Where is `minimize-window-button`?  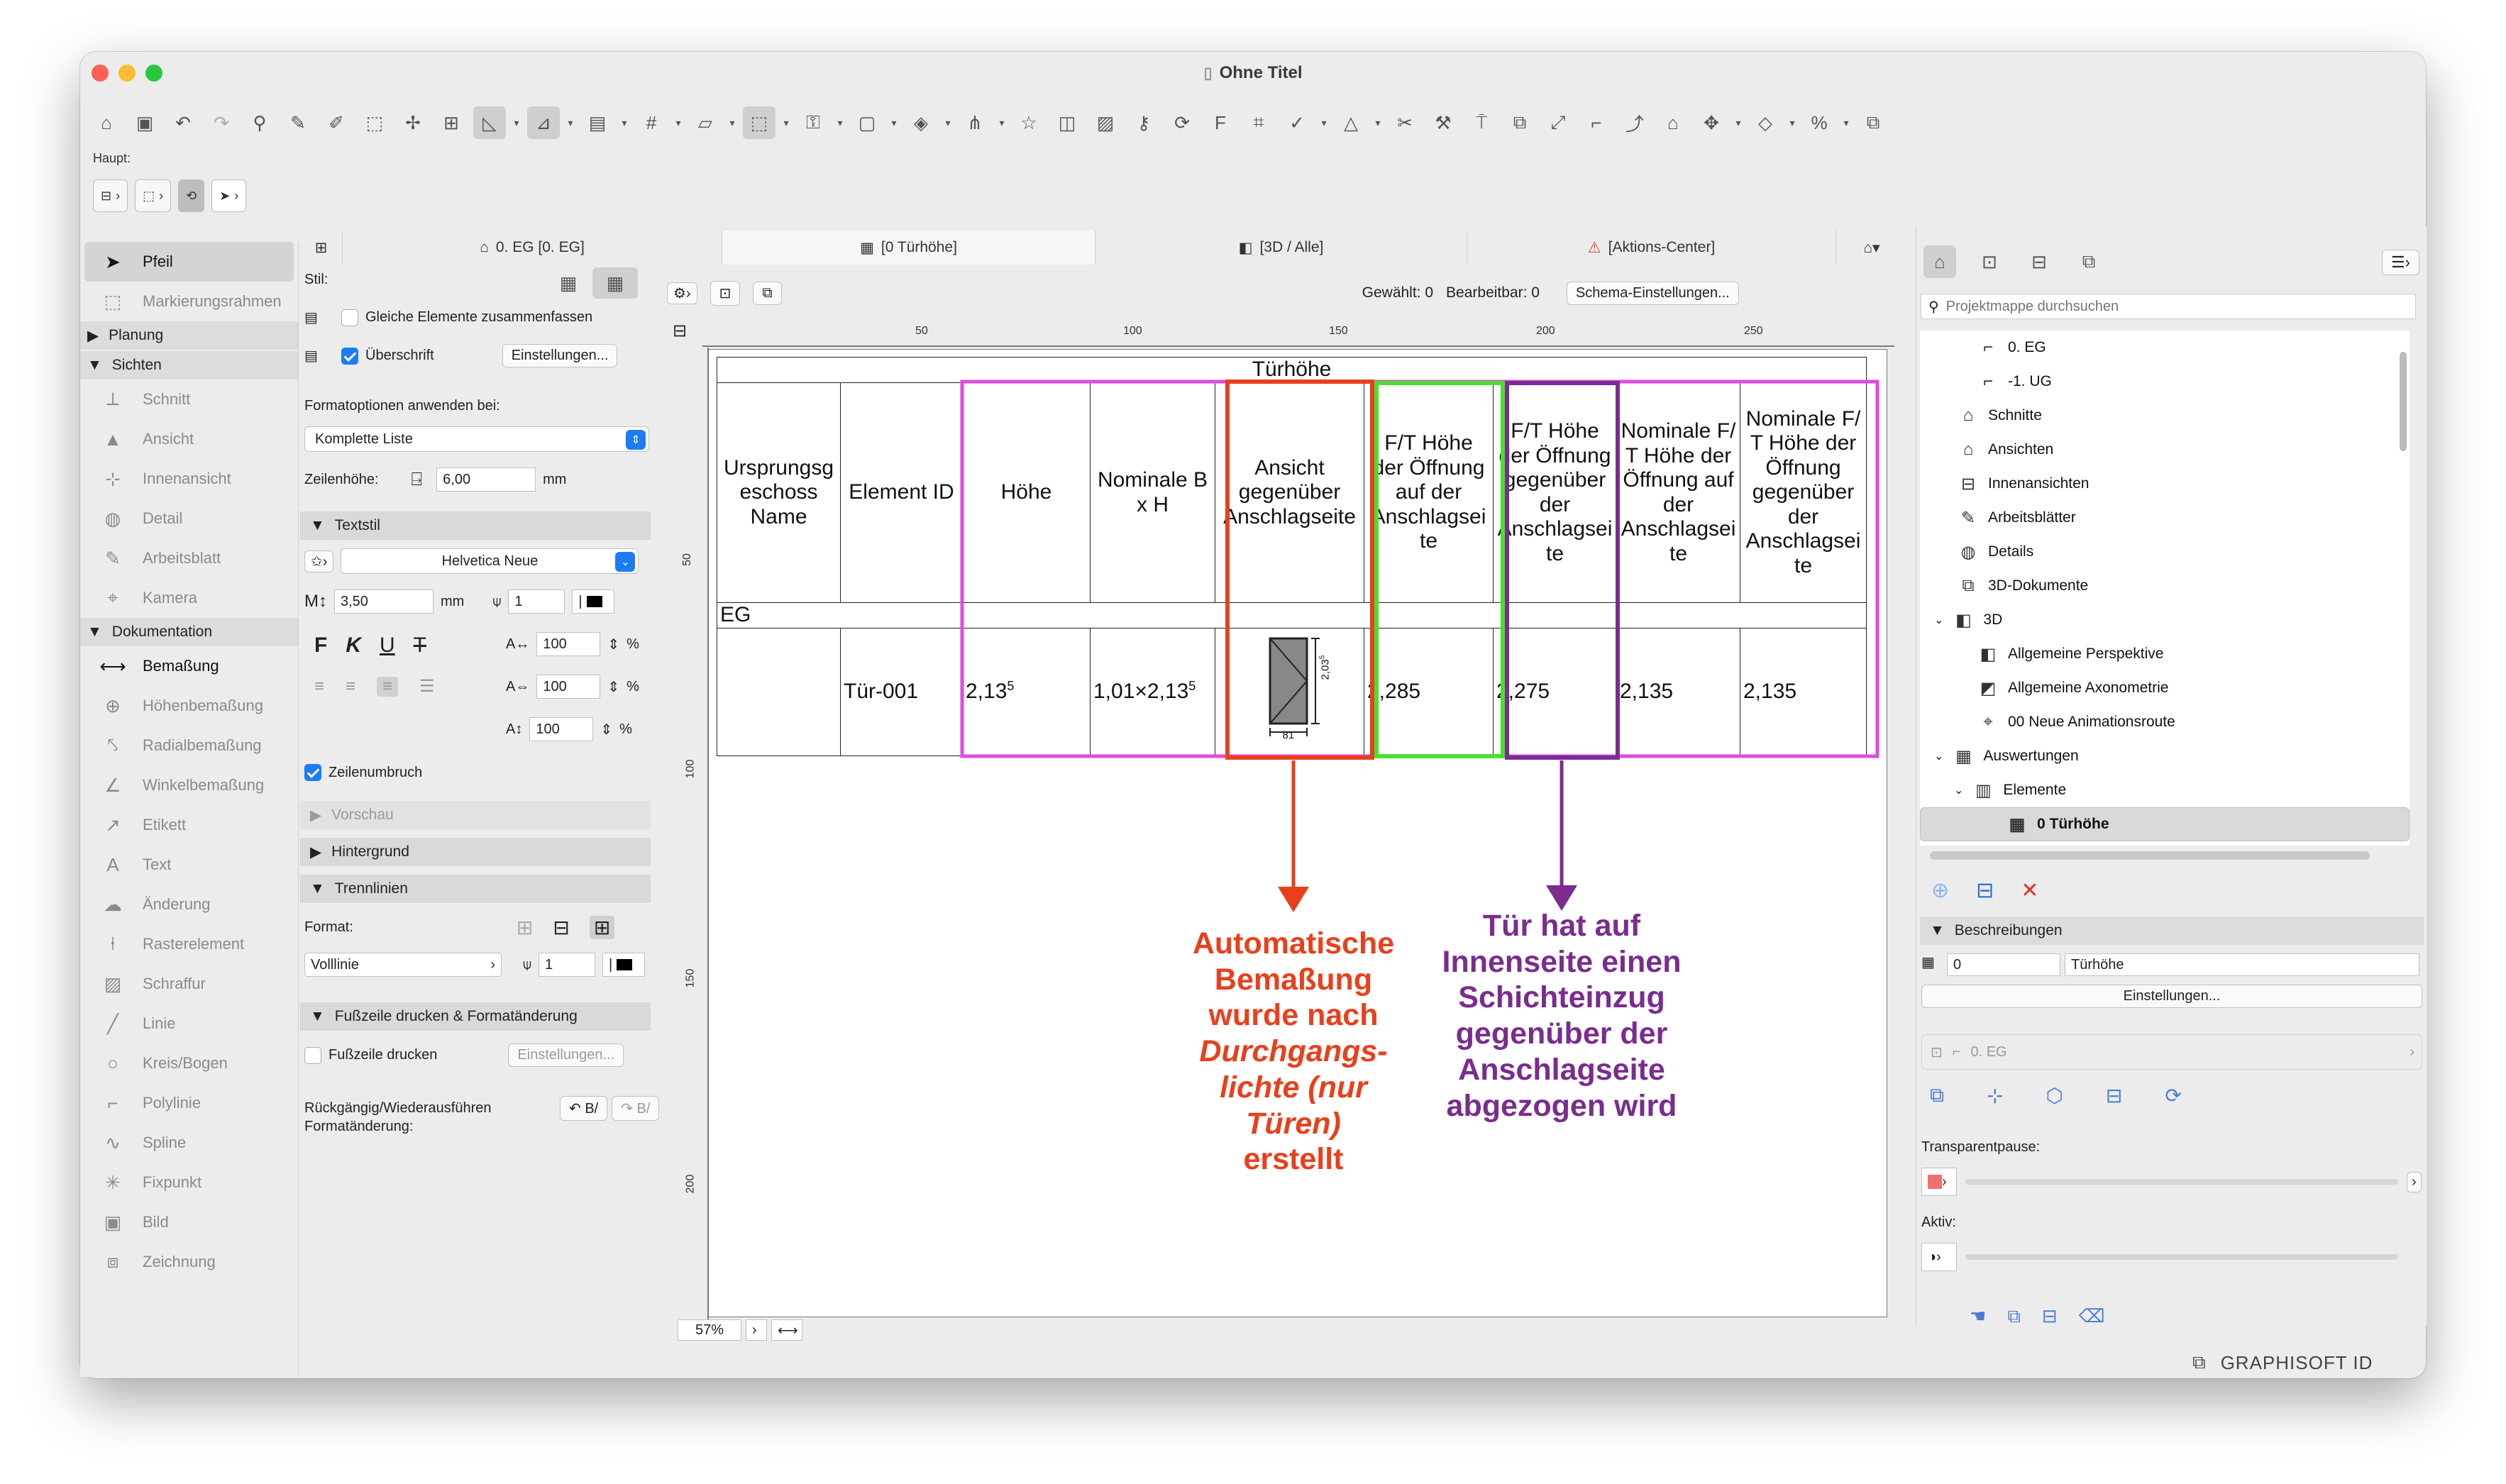 minimize-window-button is located at coordinates (127, 73).